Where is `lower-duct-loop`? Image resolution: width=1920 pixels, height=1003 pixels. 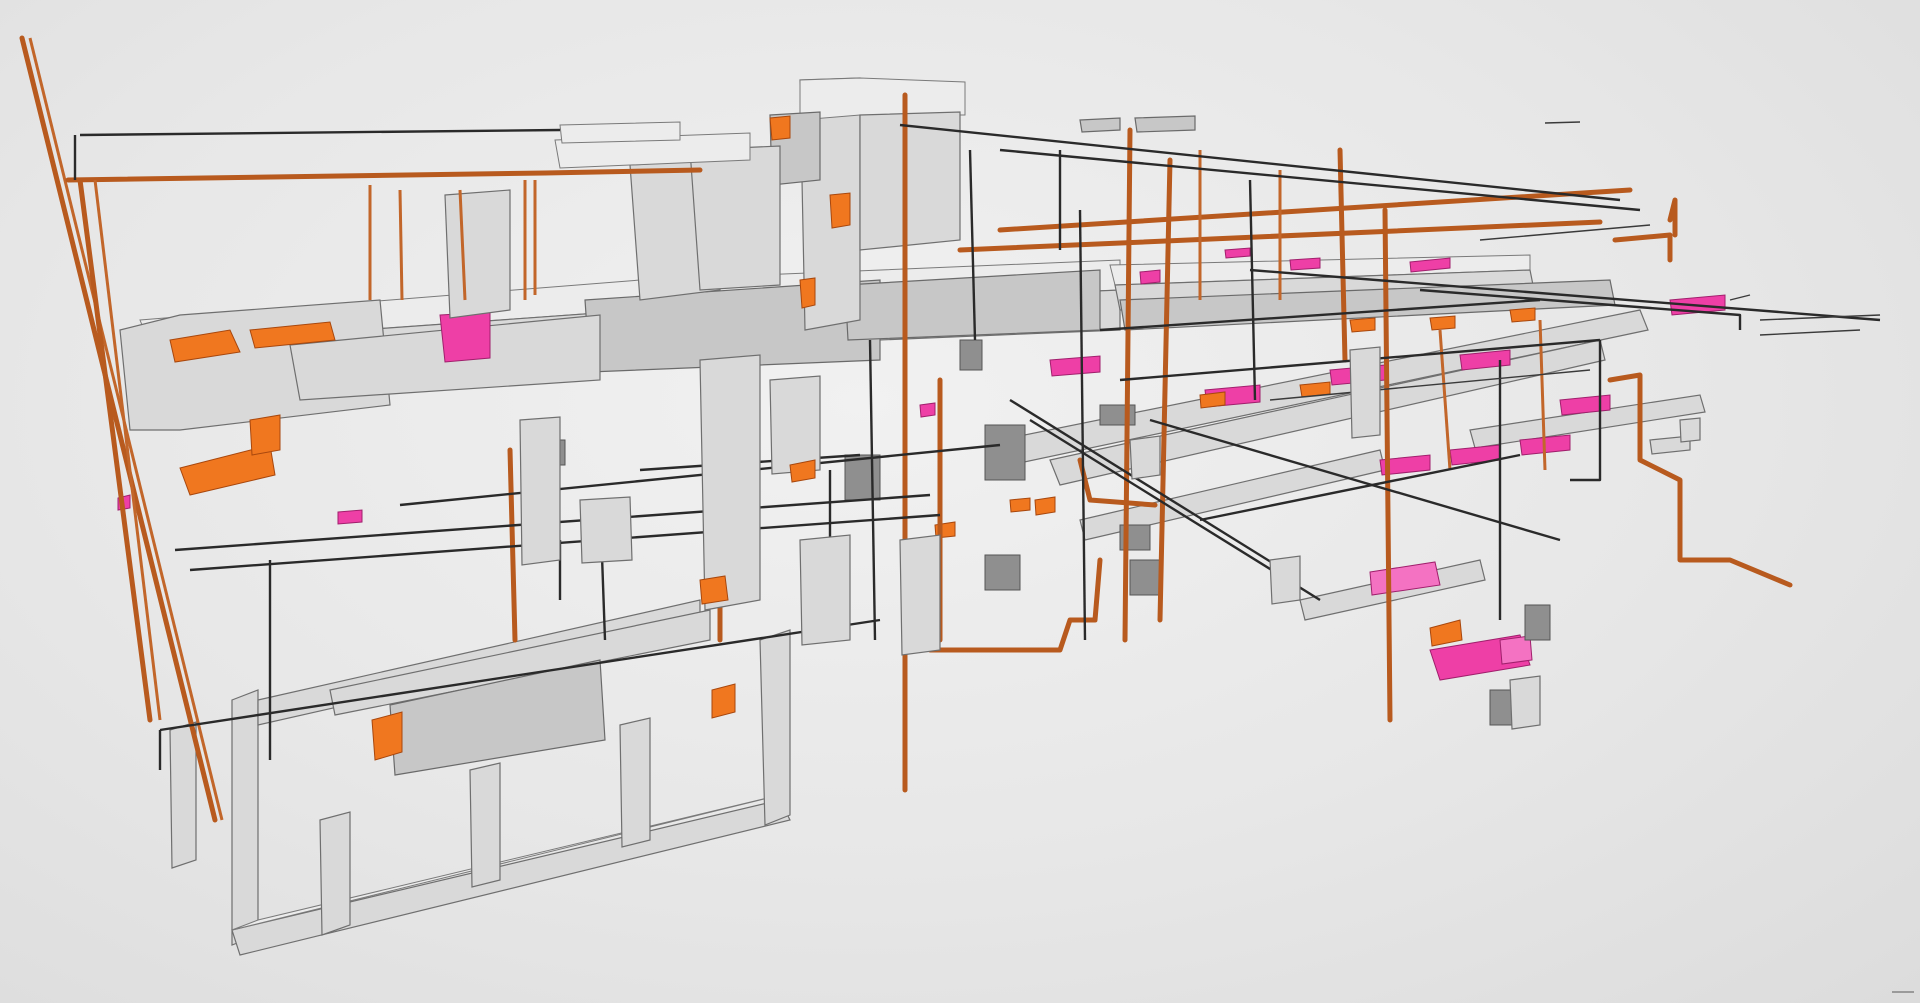 lower-duct-loop is located at coordinates (480, 777).